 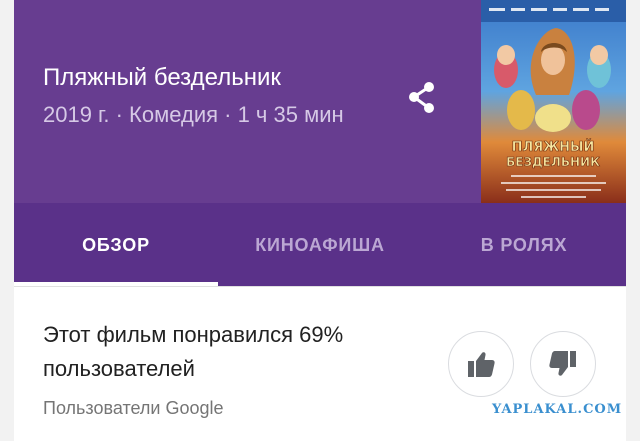 I want to click on tab-overview: ОБЗОР, so click(x=116, y=245).